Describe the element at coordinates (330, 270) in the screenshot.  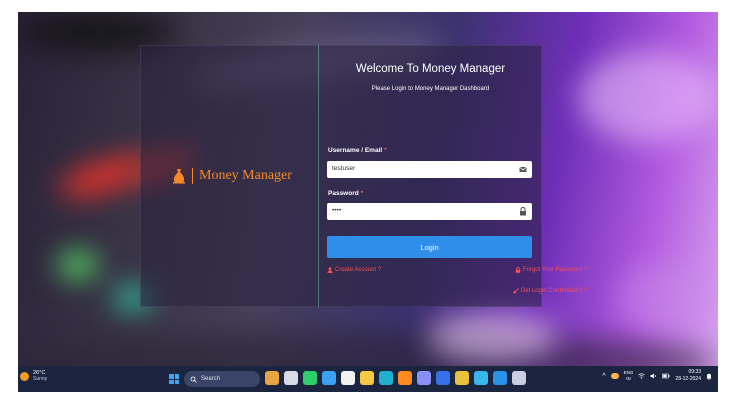
I see `user-icon` at that location.